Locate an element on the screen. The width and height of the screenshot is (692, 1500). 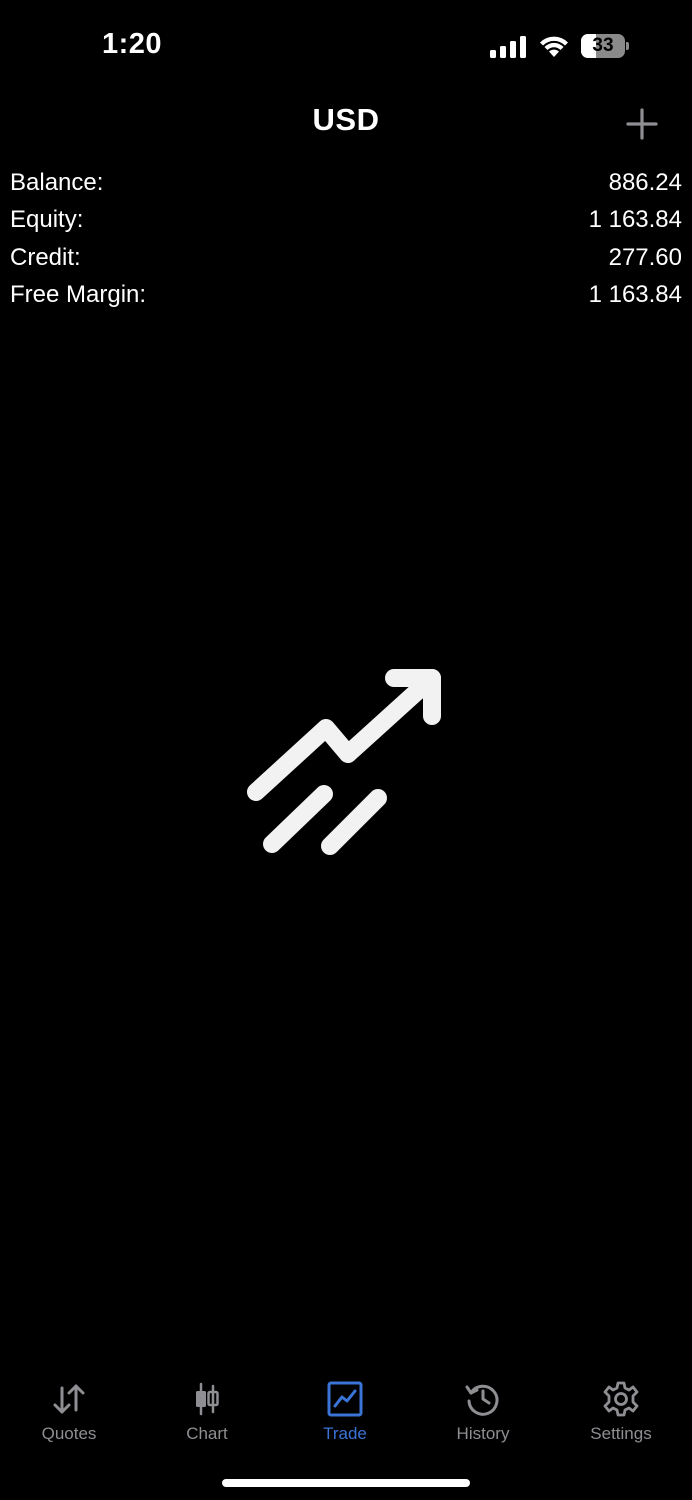
summary-label: Balance: is located at coordinates (57, 182).